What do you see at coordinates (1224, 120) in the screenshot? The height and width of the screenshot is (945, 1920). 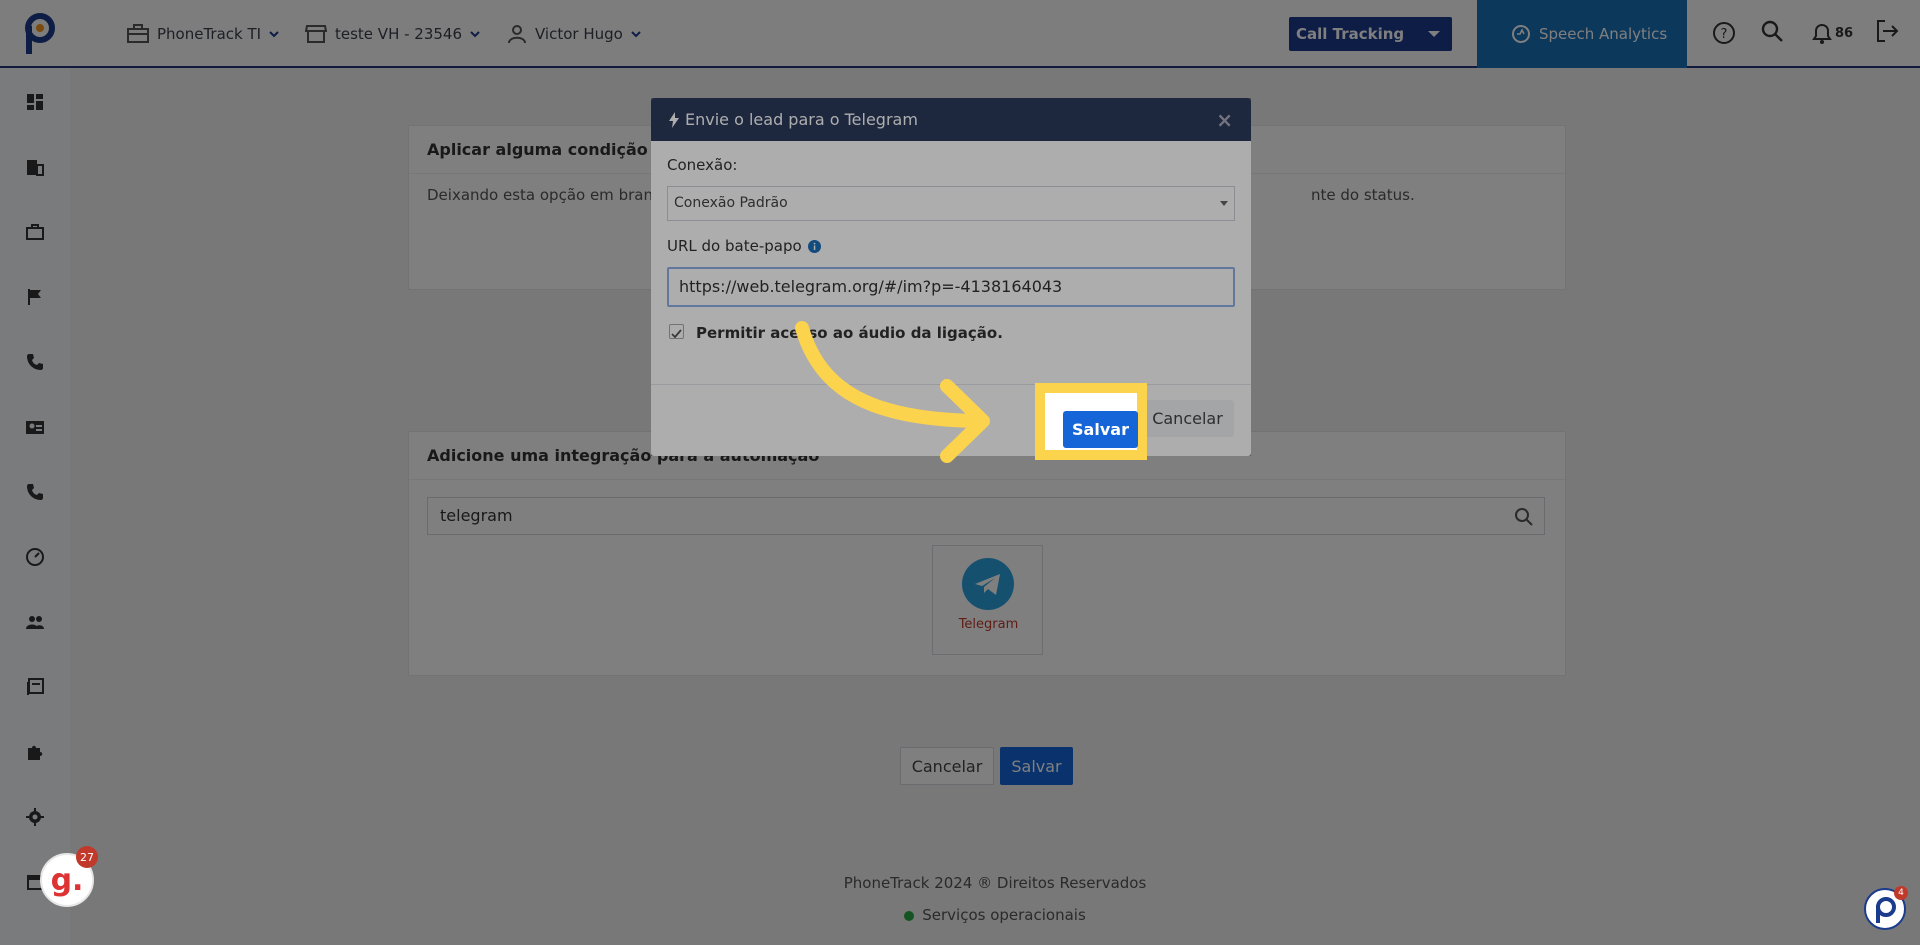 I see `close-icon: ×` at bounding box center [1224, 120].